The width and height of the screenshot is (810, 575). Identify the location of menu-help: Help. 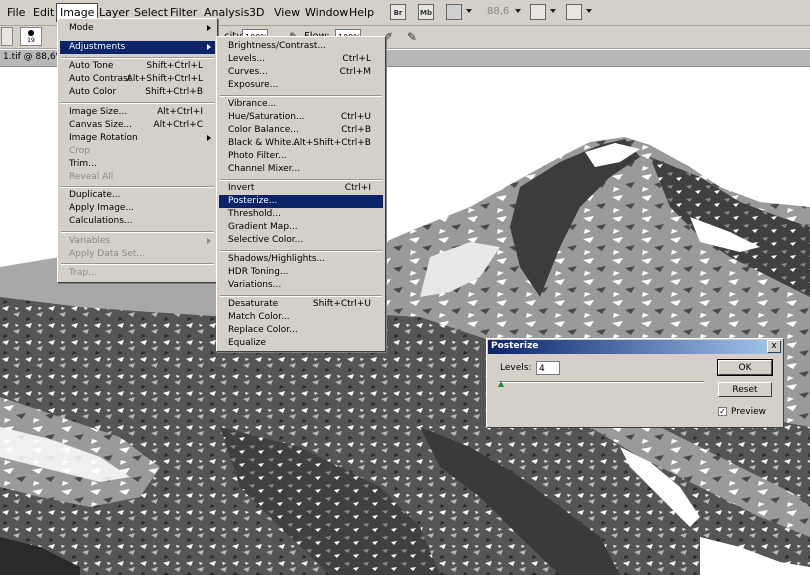
(361, 13).